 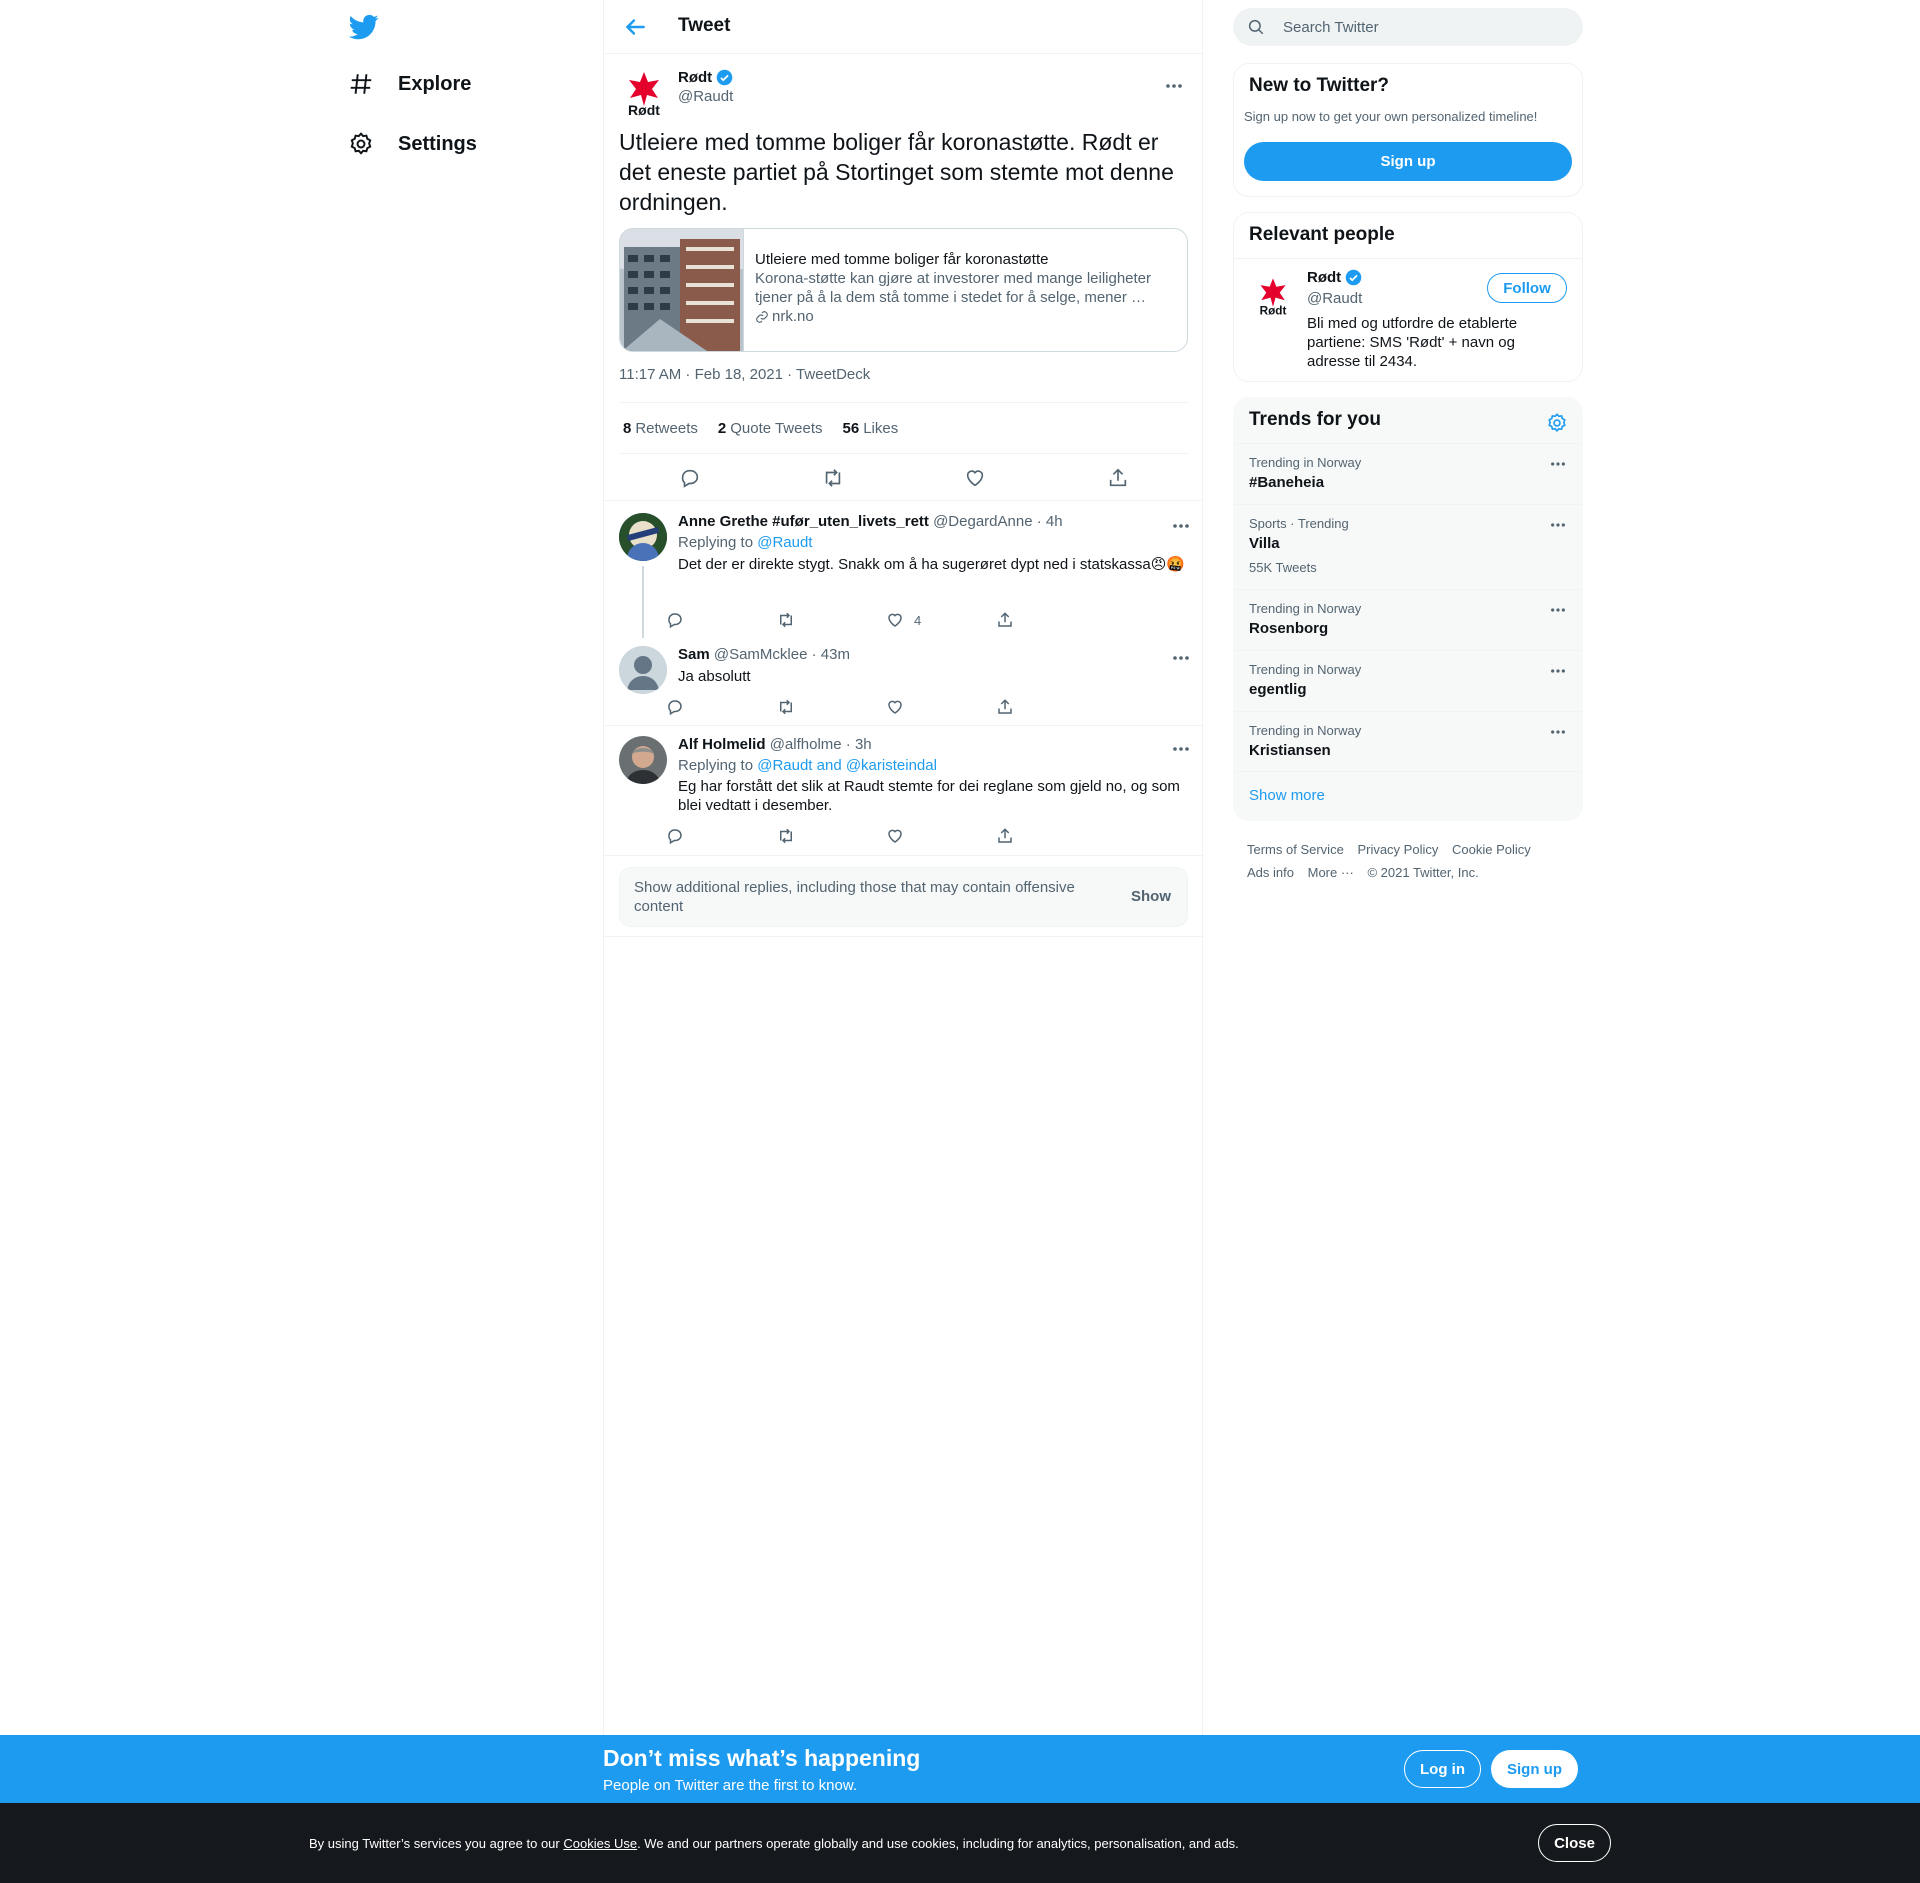 I want to click on reply-author-name: Anne Grethe #ufør_uten_livets_rett, so click(x=803, y=521).